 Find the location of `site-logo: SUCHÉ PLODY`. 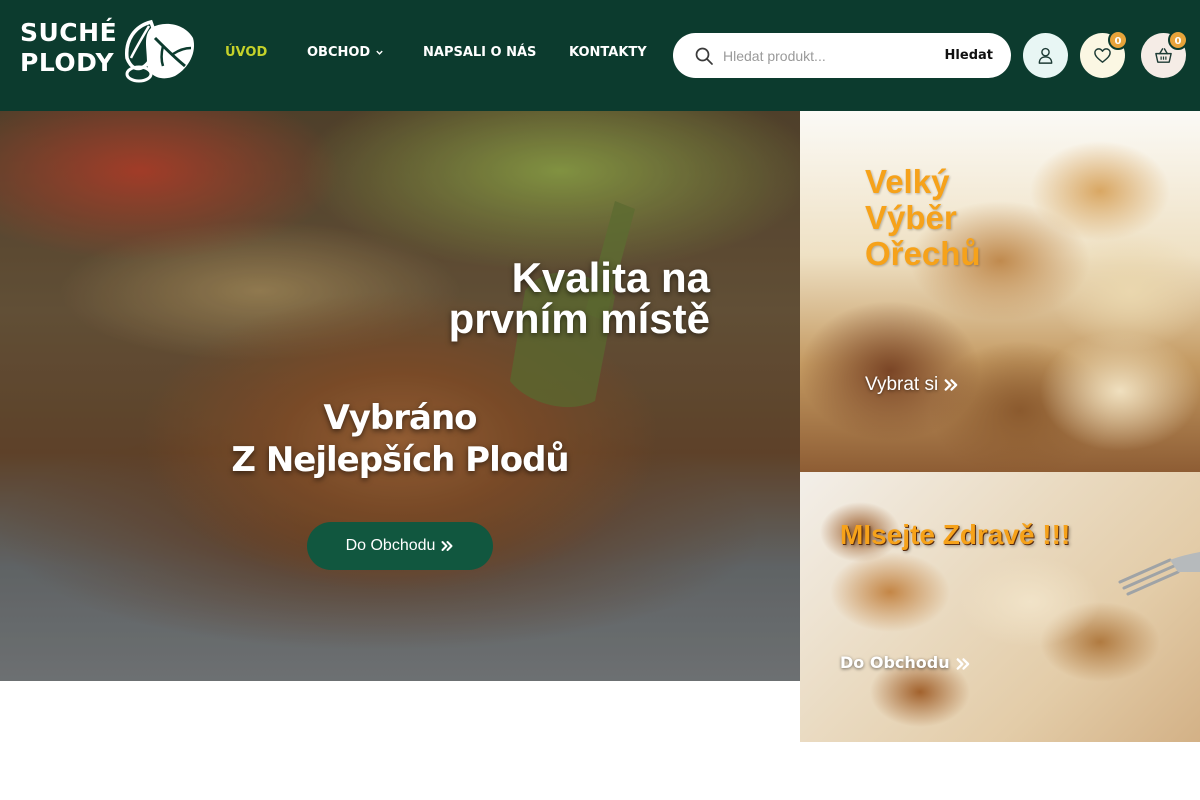

site-logo: SUCHÉ PLODY is located at coordinates (108, 51).